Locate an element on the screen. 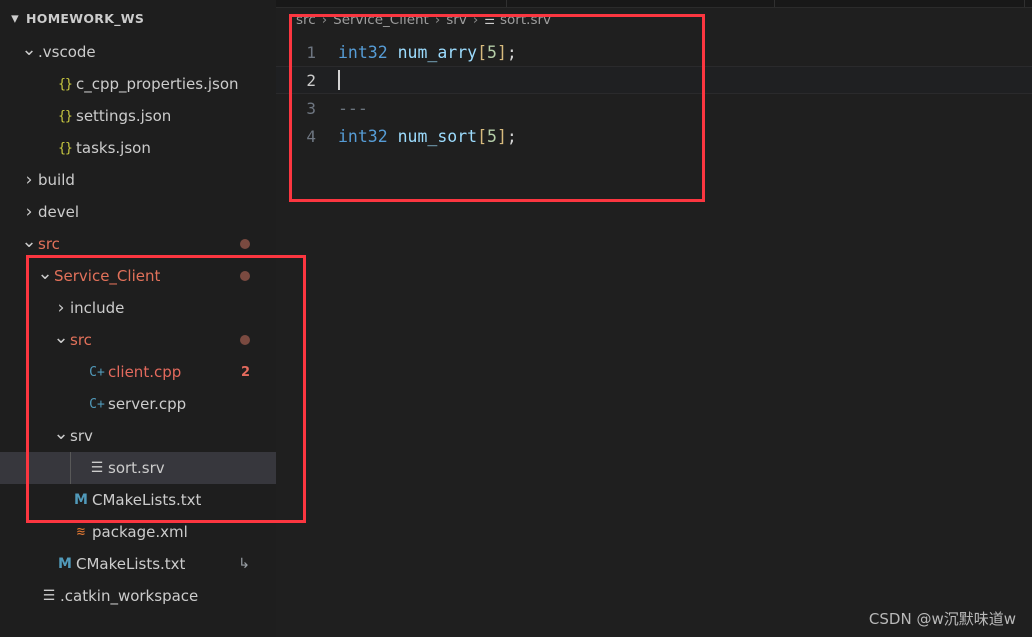 This screenshot has height=637, width=1032. tree-item-label: server.cpp is located at coordinates (147, 404).